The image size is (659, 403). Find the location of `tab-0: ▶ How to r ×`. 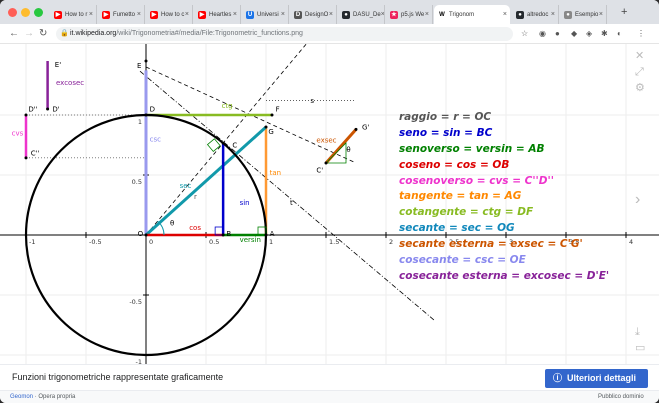

tab-0: ▶ How to r × is located at coordinates (73, 14).